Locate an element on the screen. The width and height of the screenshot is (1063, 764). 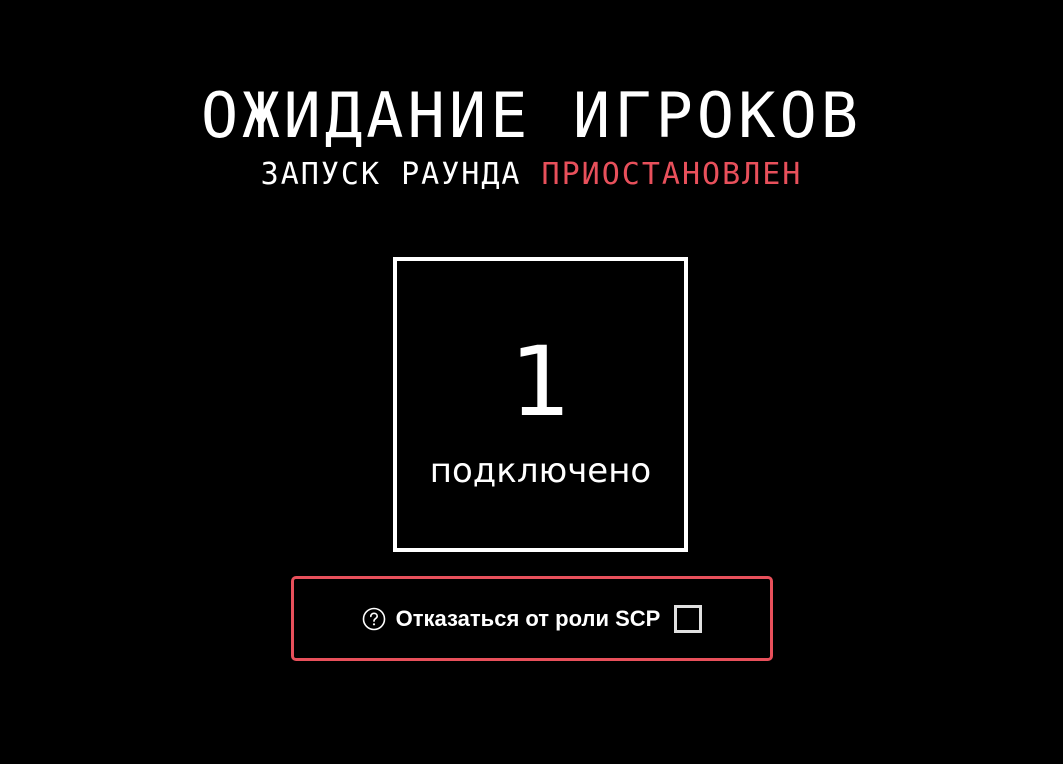
scp-optout-label: Отказаться от роли SCP is located at coordinates (528, 618).